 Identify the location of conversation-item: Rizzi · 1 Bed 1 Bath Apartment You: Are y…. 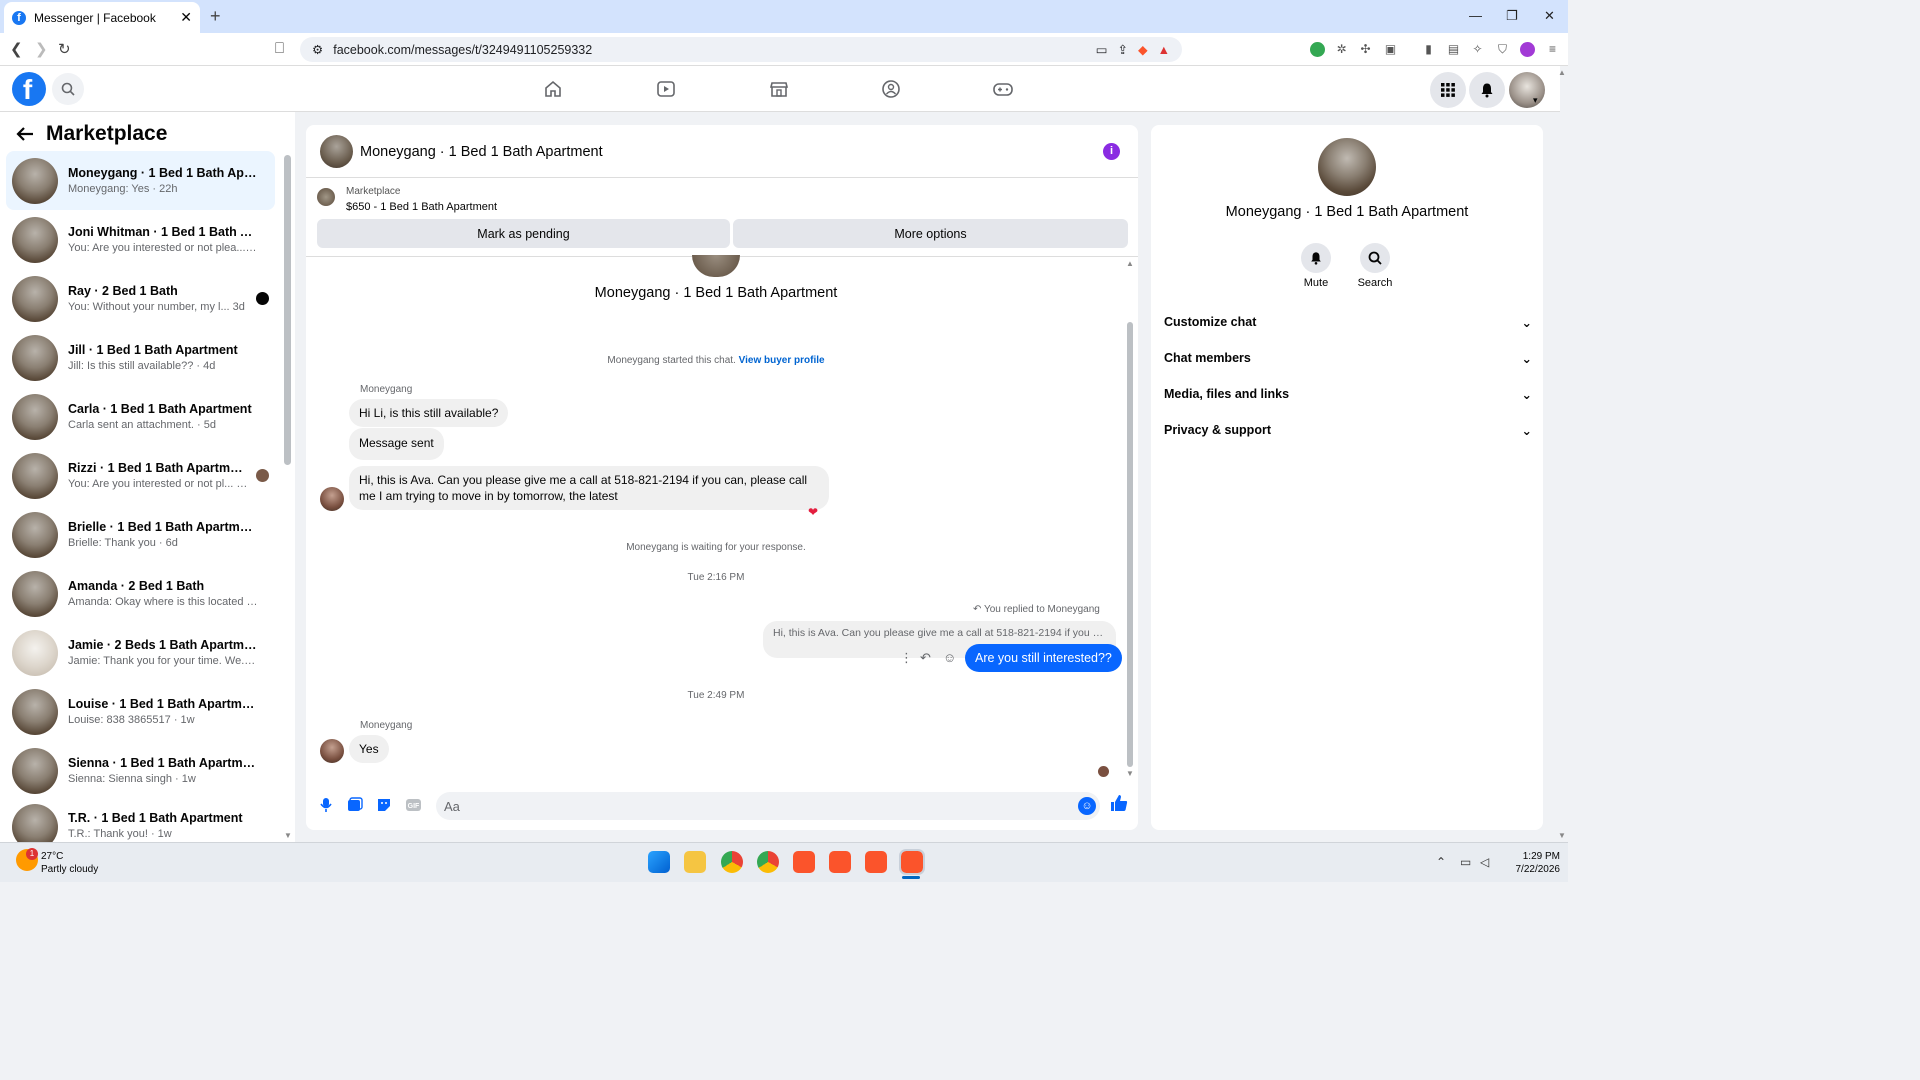
(140, 475).